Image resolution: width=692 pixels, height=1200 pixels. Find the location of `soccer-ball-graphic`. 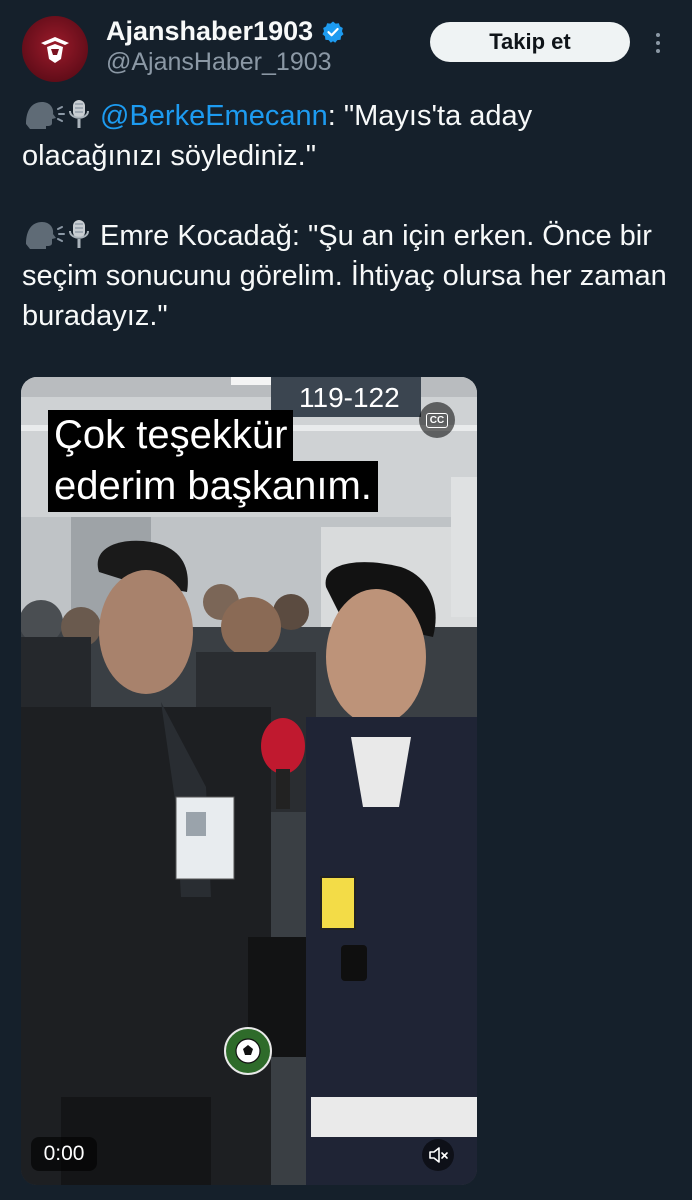

soccer-ball-graphic is located at coordinates (248, 1051).